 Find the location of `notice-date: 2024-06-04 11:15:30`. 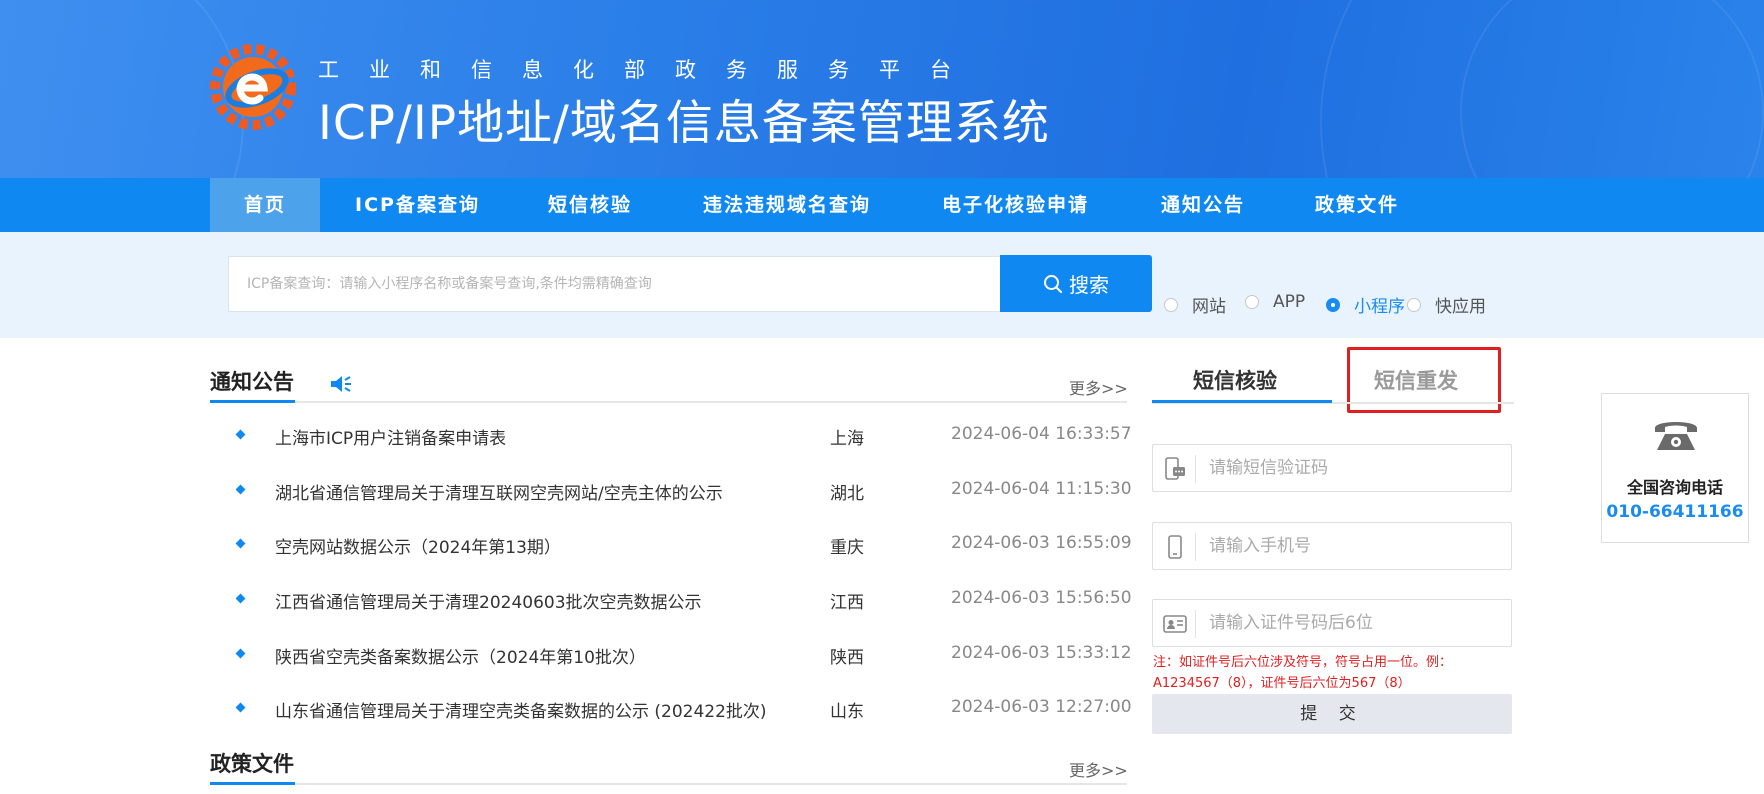

notice-date: 2024-06-04 11:15:30 is located at coordinates (1041, 489).